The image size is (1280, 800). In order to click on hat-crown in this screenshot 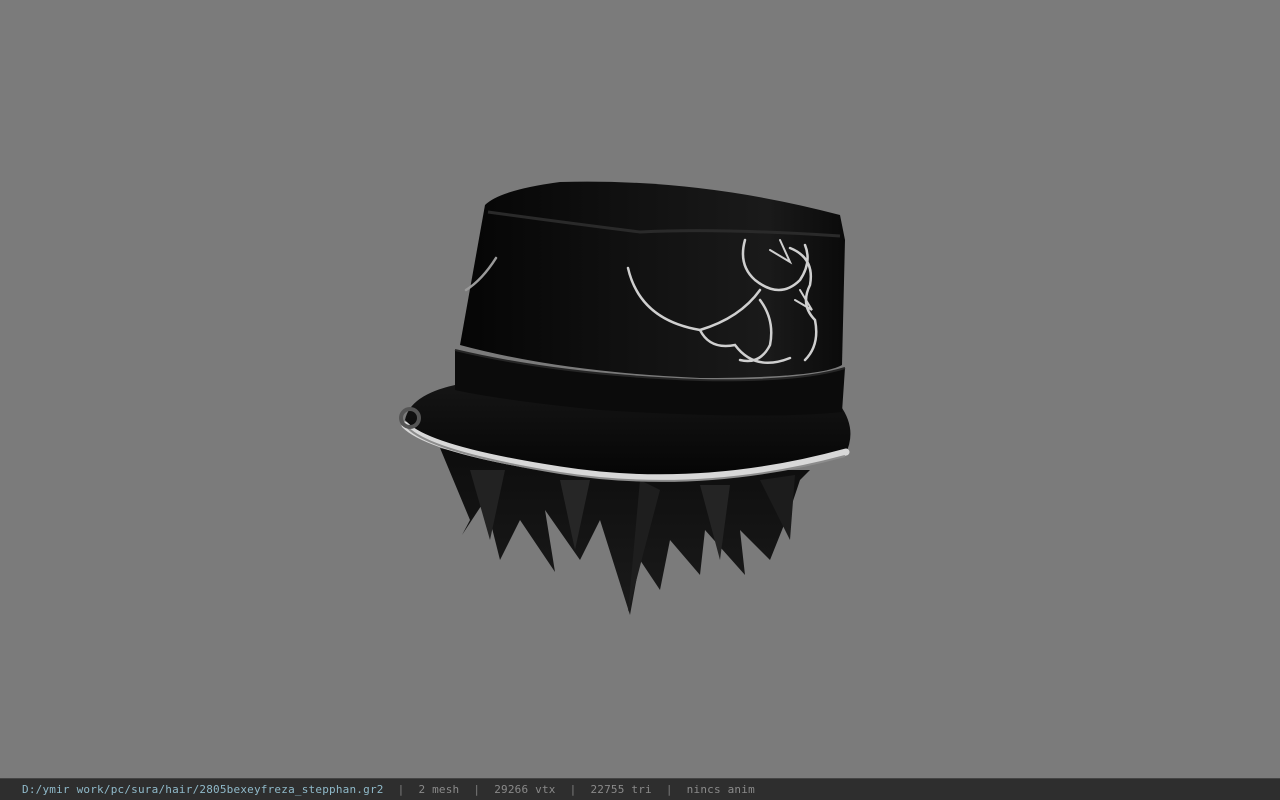, I will do `click(650, 298)`.